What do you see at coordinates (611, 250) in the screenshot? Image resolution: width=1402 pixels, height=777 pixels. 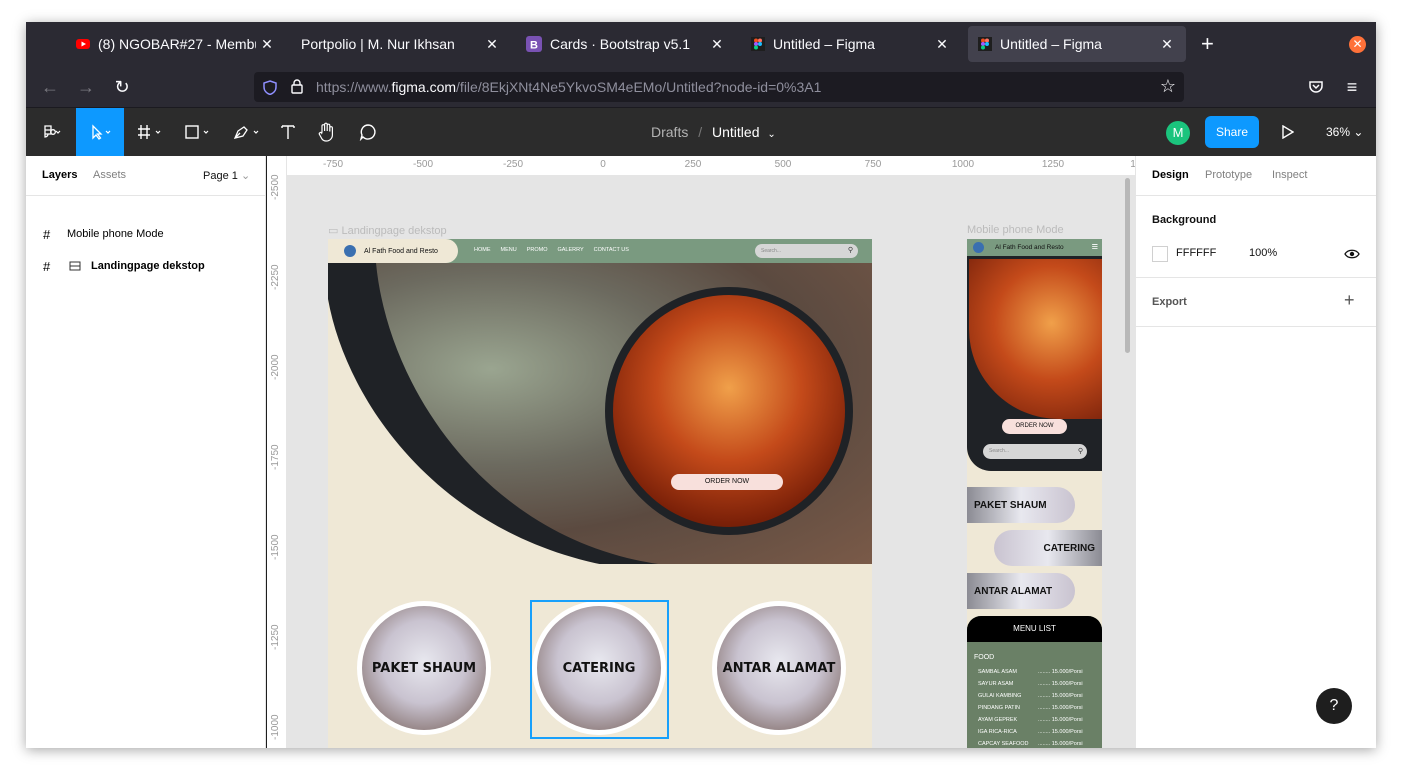 I see `nav-contact-us: CONTACT US` at bounding box center [611, 250].